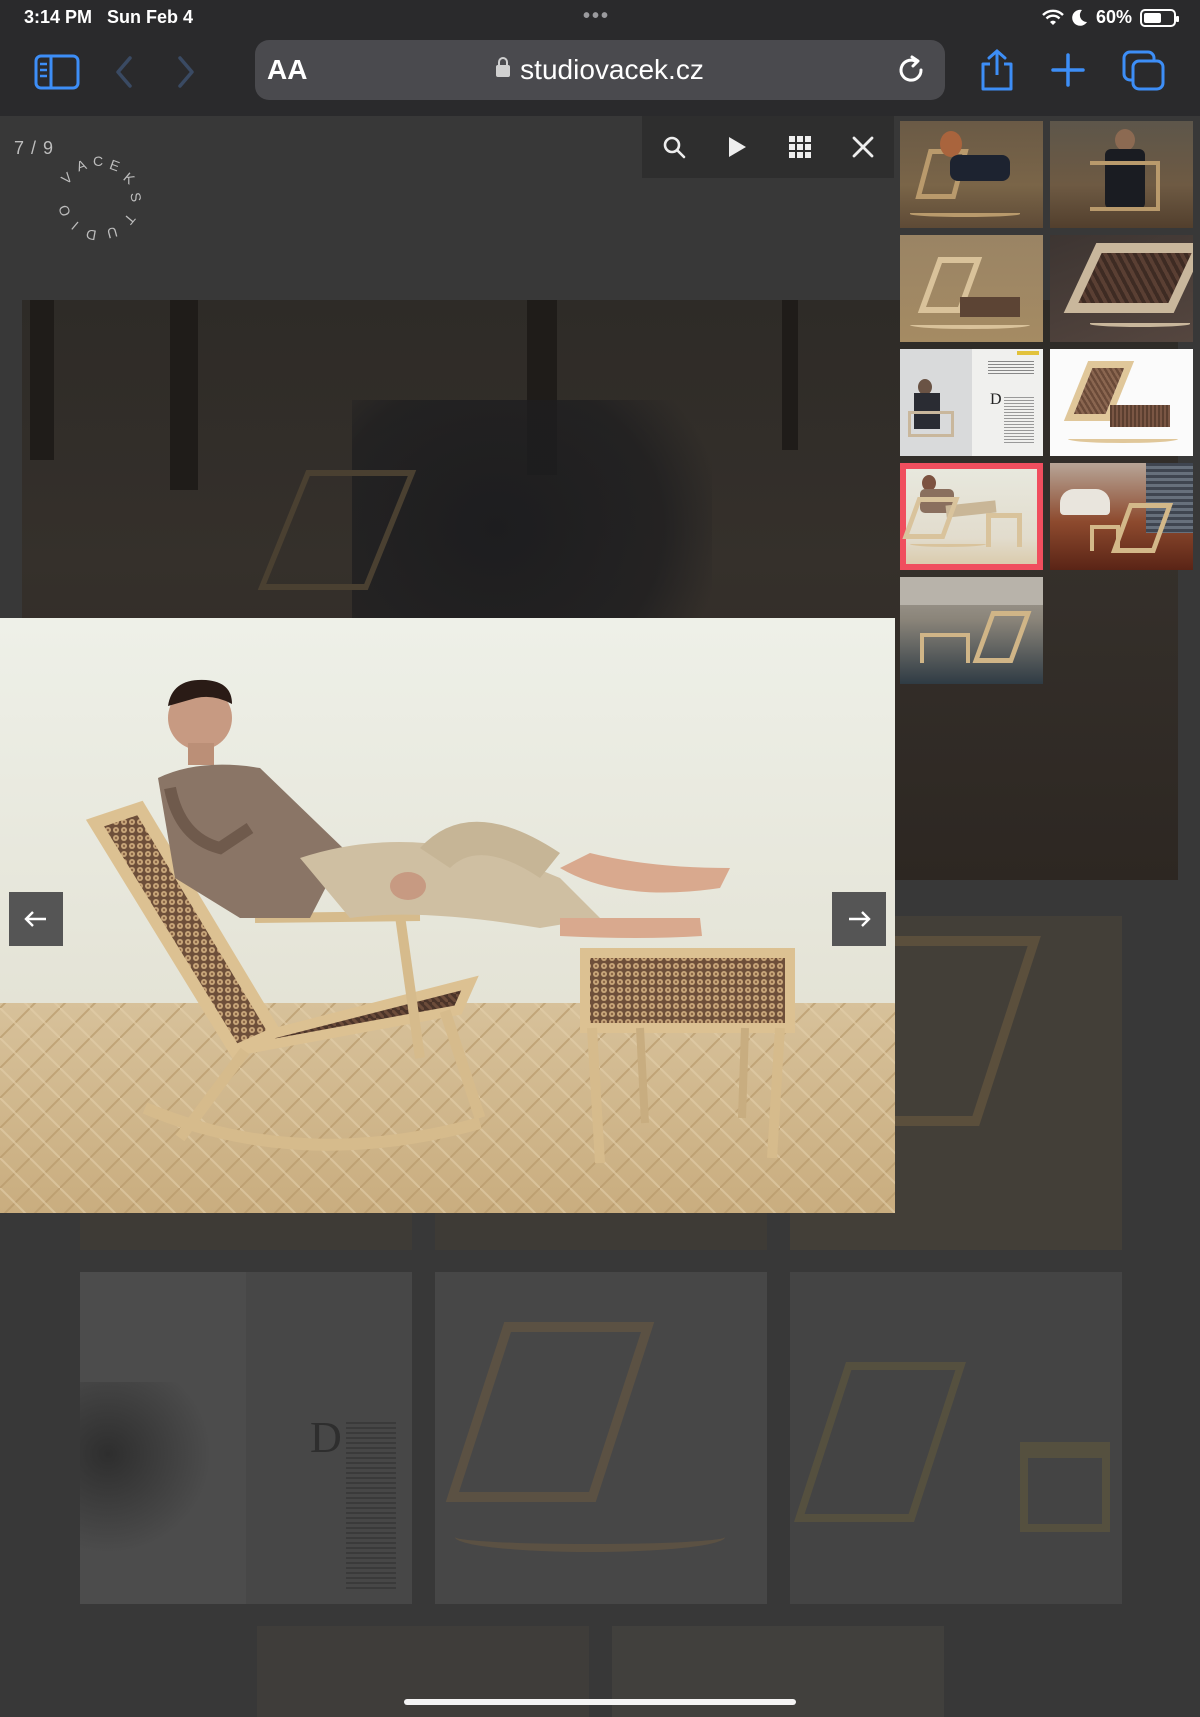  I want to click on browser-toolbar: AA studiovacek.cz, so click(600, 76).